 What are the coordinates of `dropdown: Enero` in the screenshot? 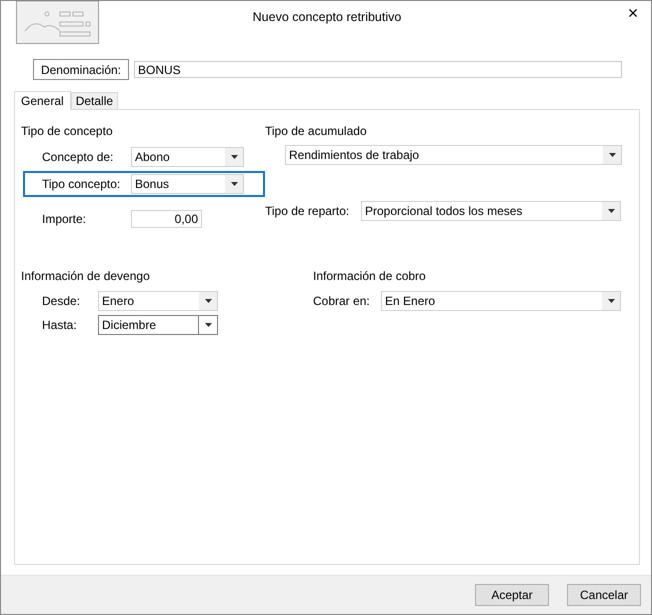 It's located at (158, 301).